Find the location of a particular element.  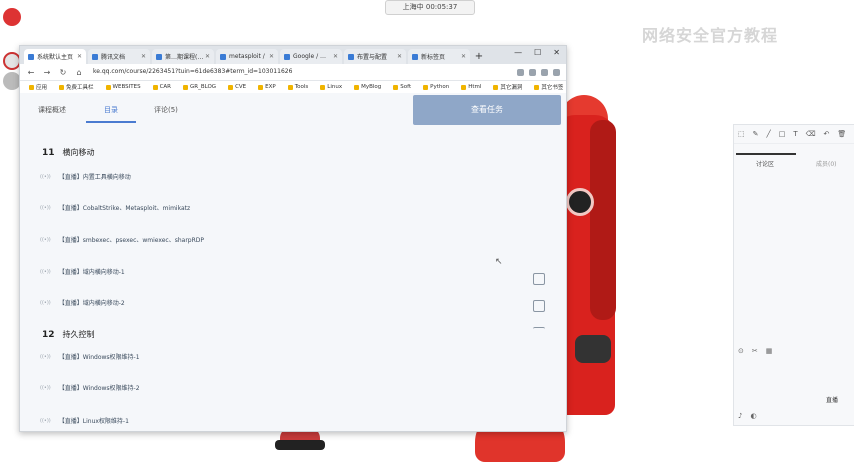

browser-tab: 新标签页 ✕ is located at coordinates (439, 56).